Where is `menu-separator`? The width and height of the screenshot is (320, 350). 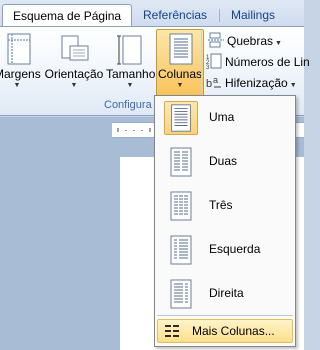 menu-separator is located at coordinates (225, 315).